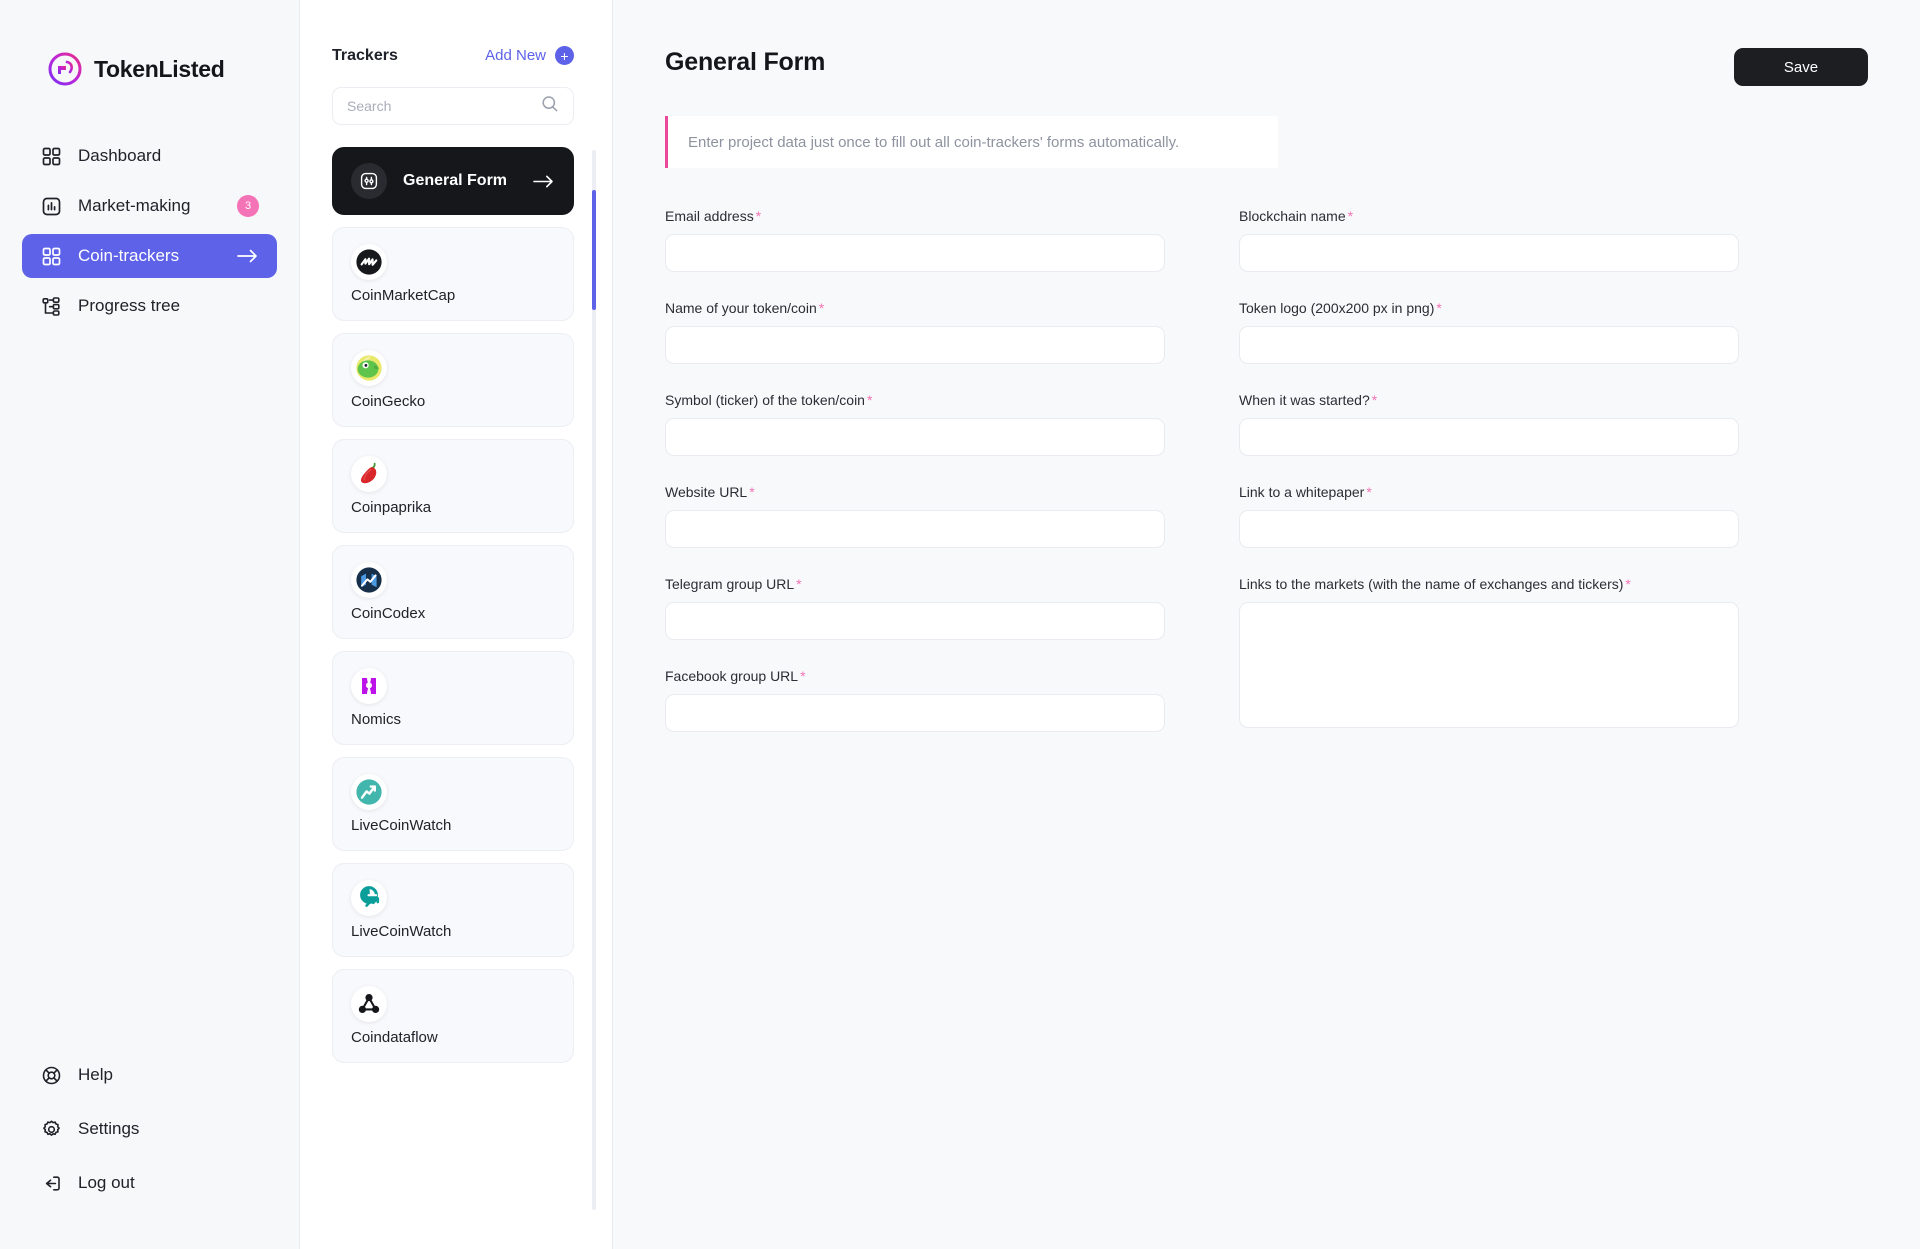 This screenshot has width=1920, height=1249. What do you see at coordinates (915, 584) in the screenshot?
I see `field-label: Telegram group URL *` at bounding box center [915, 584].